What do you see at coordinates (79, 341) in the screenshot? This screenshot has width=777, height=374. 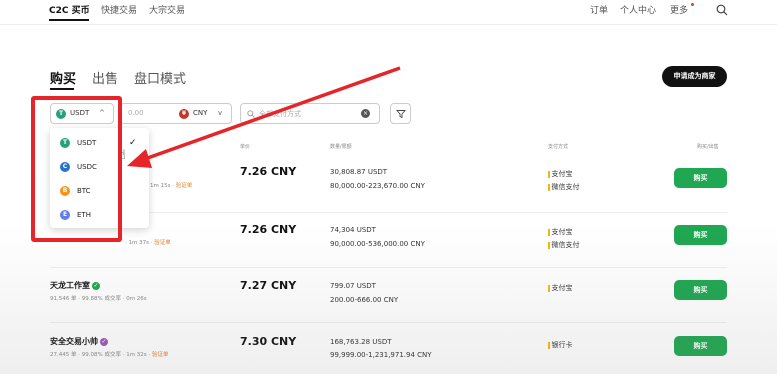 I see `merchant-name: 安全交易小帅 ✓` at bounding box center [79, 341].